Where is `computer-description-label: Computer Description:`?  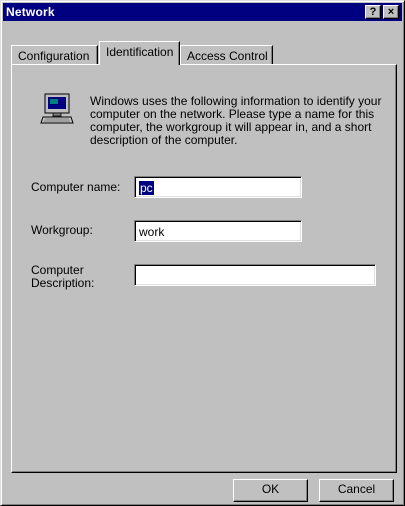
computer-description-label: Computer Description: is located at coordinates (63, 276).